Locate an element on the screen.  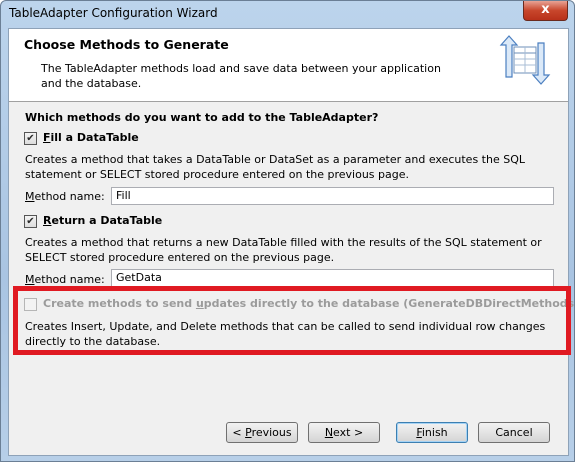
previous-label: revious is located at coordinates (271, 432).